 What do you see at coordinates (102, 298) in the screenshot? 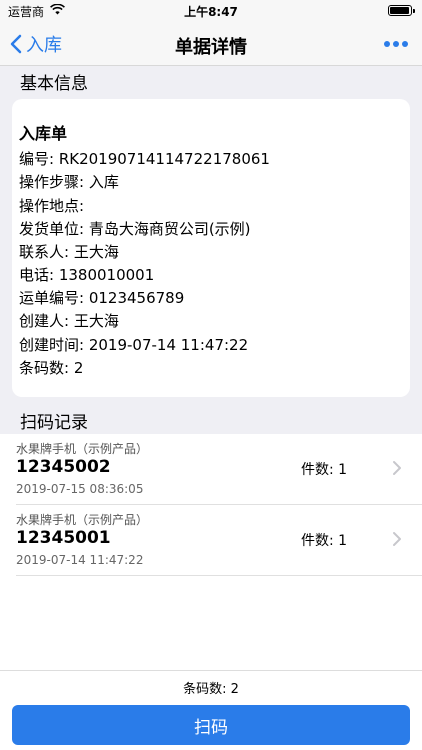
I see `info-waybill: 运单编号: 0123456789` at bounding box center [102, 298].